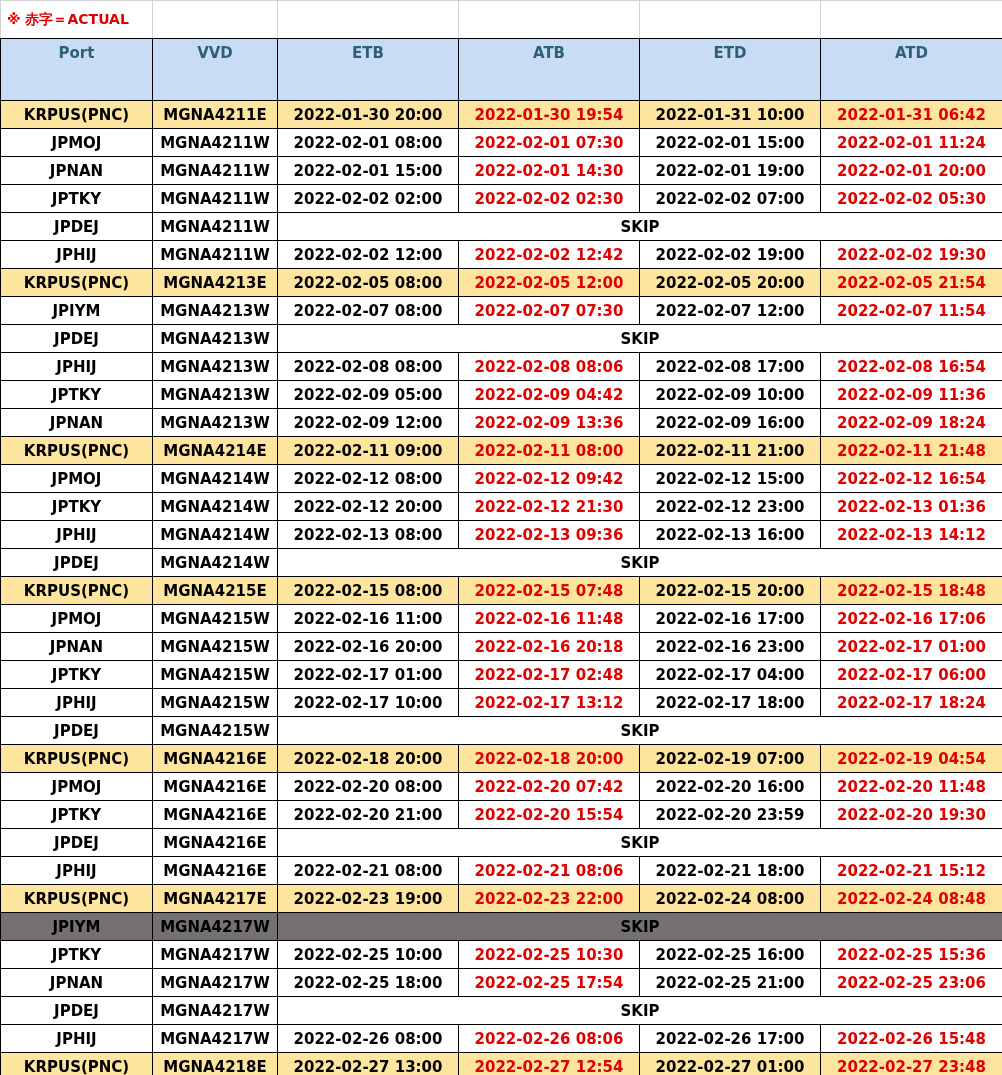 This screenshot has width=1002, height=1075. What do you see at coordinates (730, 646) in the screenshot?
I see `table-cell: 2022-02-16 23:00` at bounding box center [730, 646].